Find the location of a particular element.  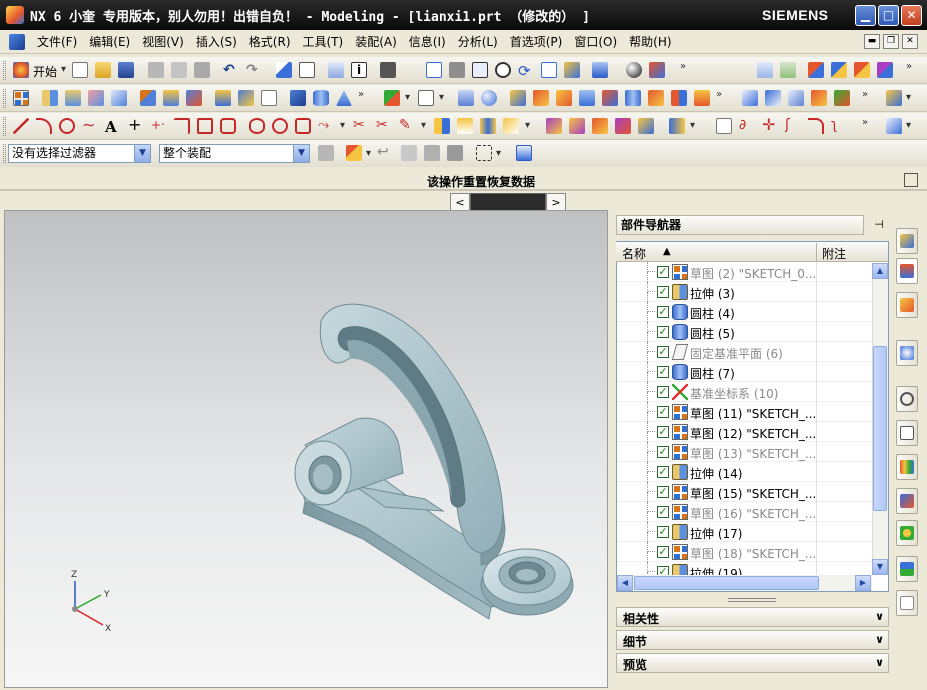

column-note-header: 附注 is located at coordinates (834, 253).